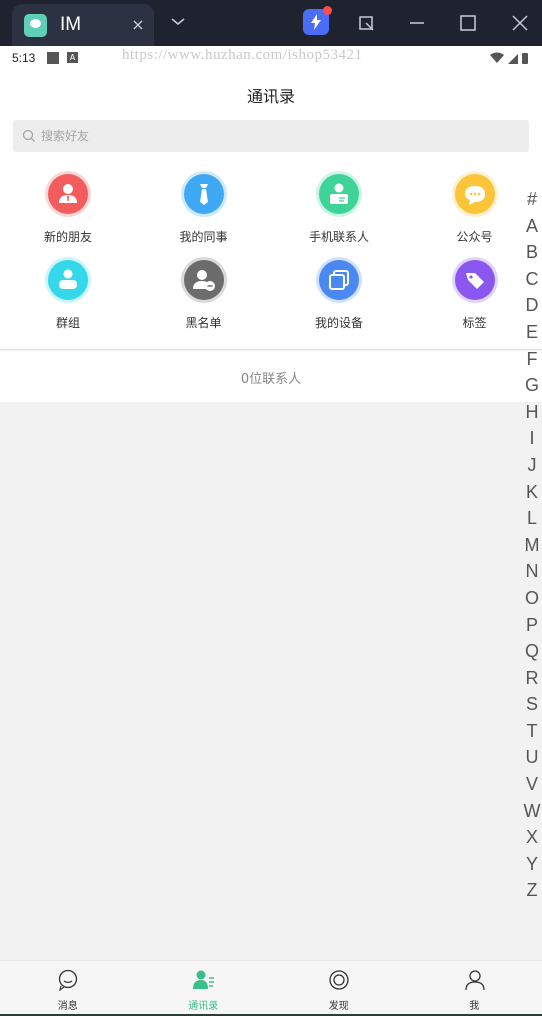  What do you see at coordinates (28, 135) in the screenshot?
I see `search-icon` at bounding box center [28, 135].